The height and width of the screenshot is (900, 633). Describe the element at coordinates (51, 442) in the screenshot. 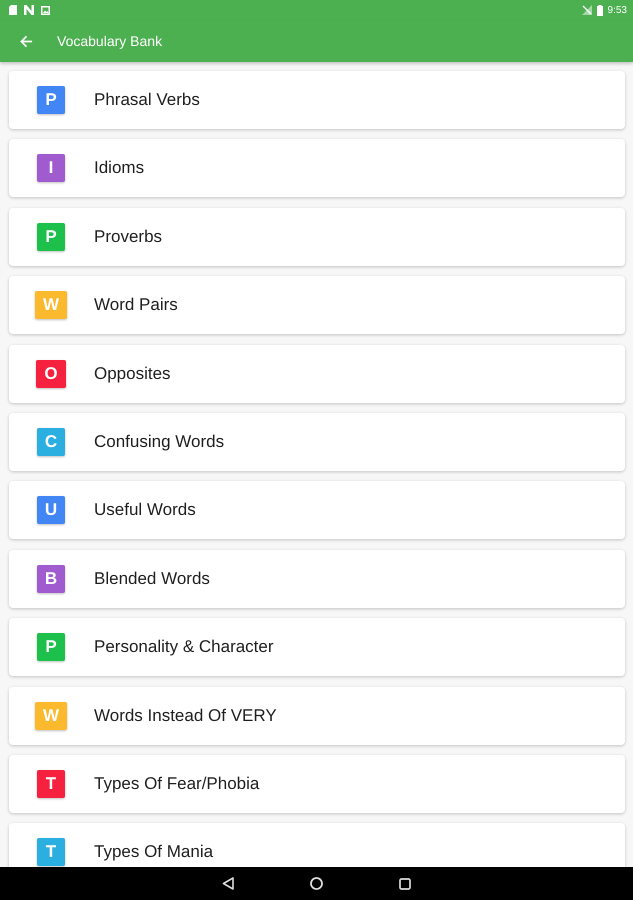

I see `letter-badge: C` at that location.